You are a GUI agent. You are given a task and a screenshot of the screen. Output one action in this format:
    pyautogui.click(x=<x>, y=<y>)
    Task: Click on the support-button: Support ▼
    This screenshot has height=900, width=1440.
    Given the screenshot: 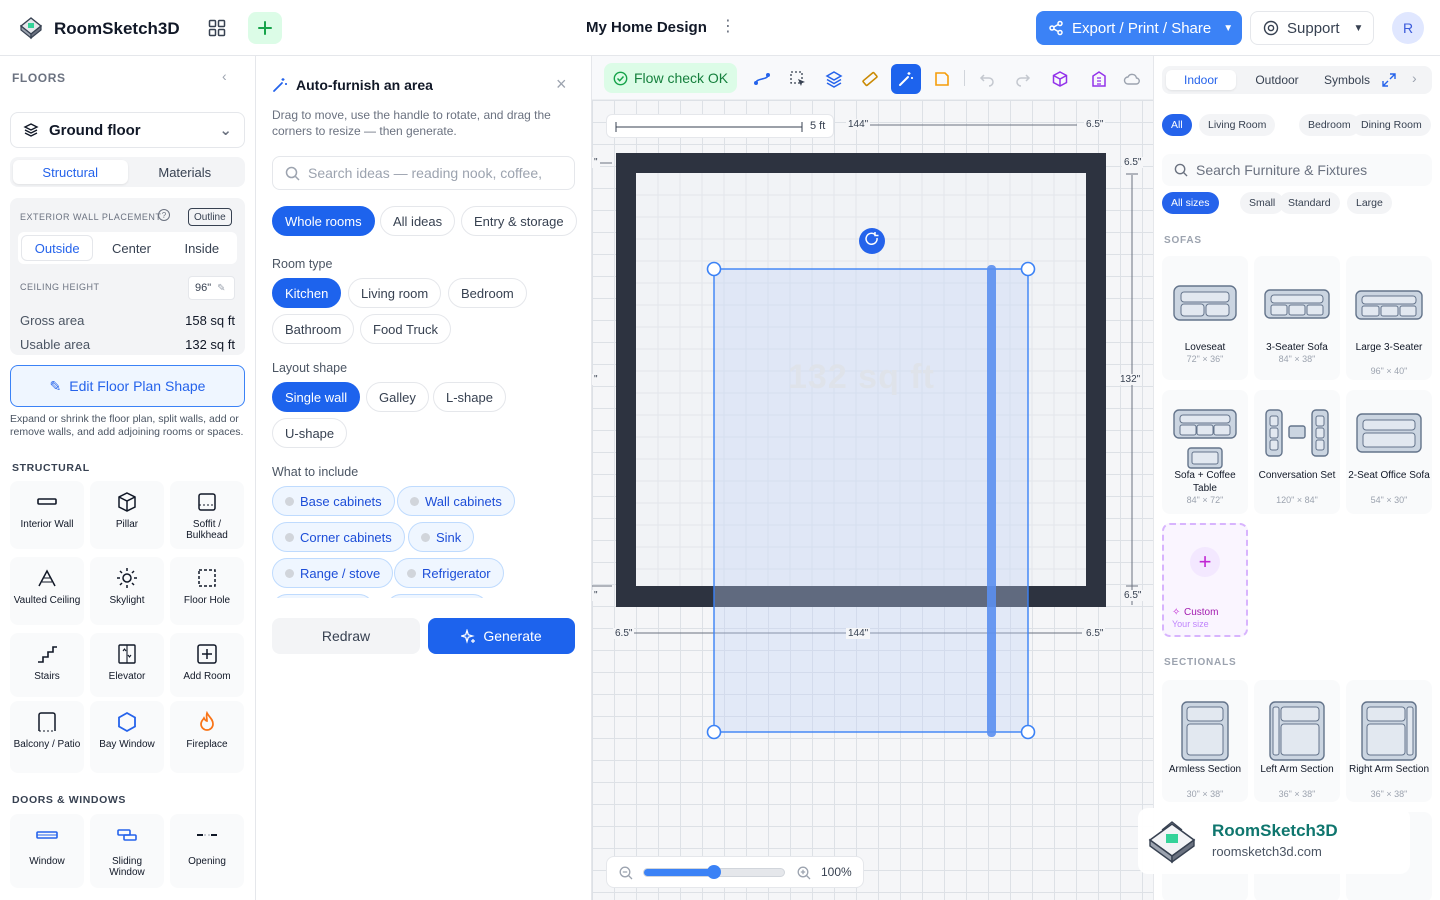 What is the action you would take?
    pyautogui.click(x=1312, y=28)
    